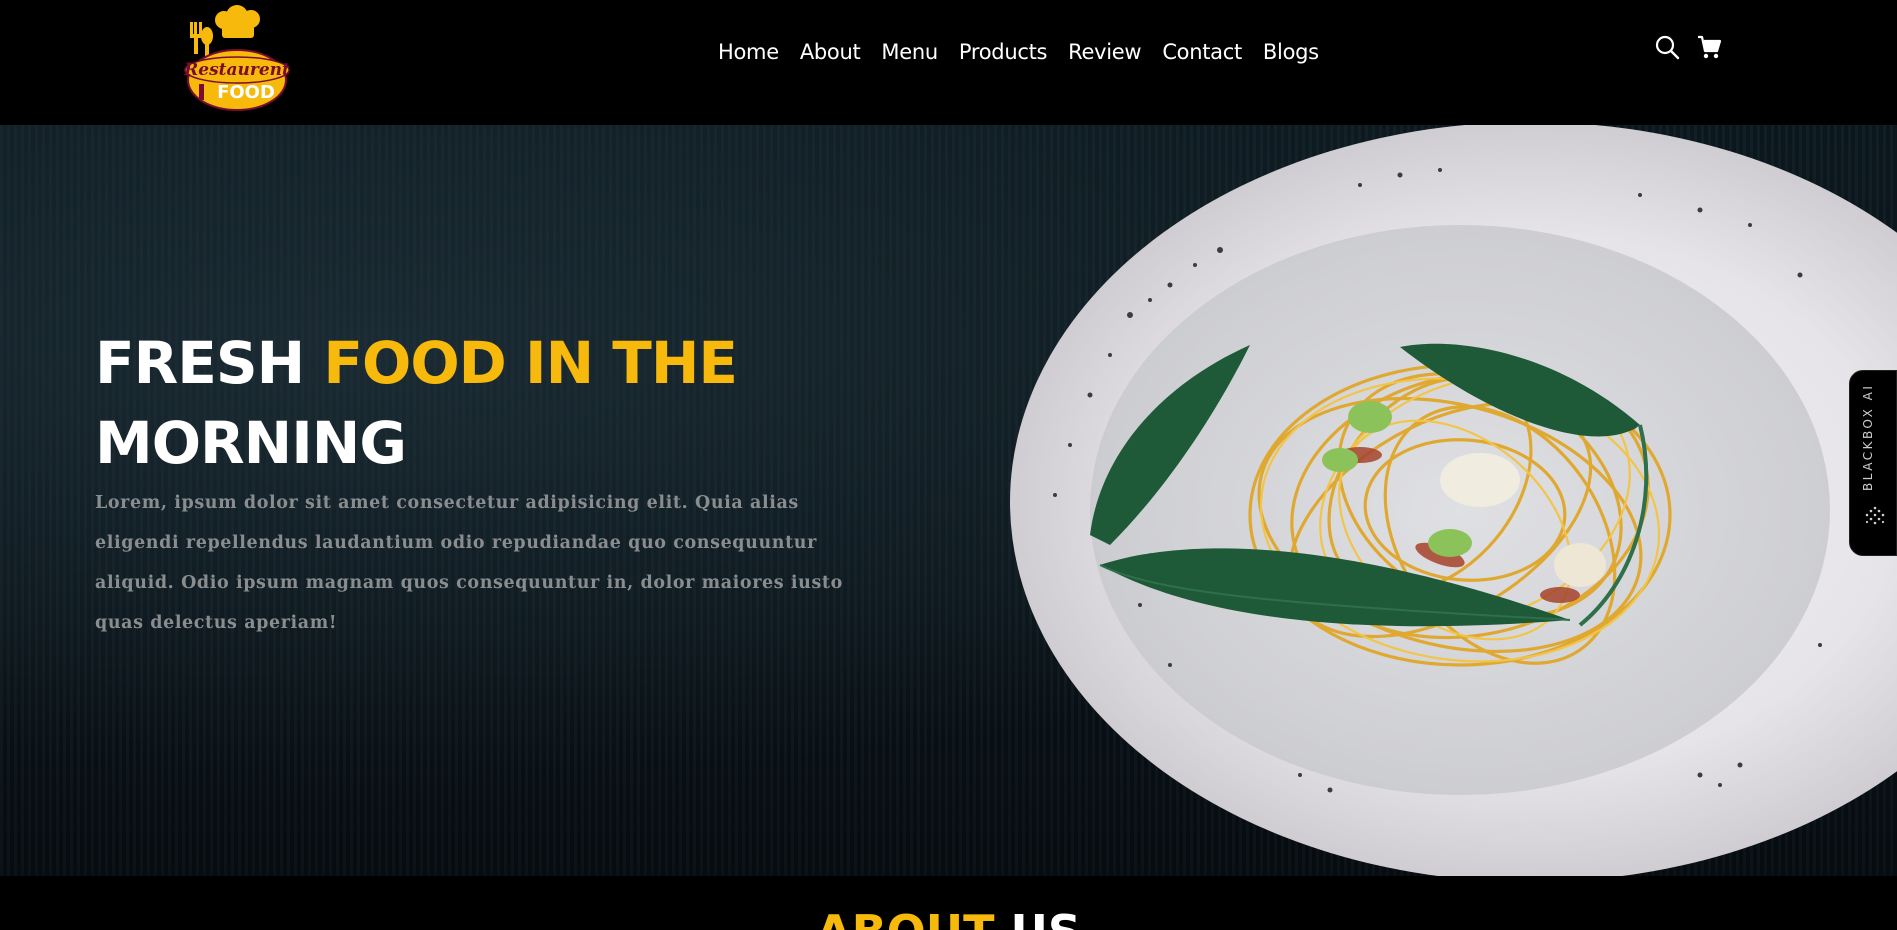  What do you see at coordinates (830, 52) in the screenshot?
I see `nav-about: About` at bounding box center [830, 52].